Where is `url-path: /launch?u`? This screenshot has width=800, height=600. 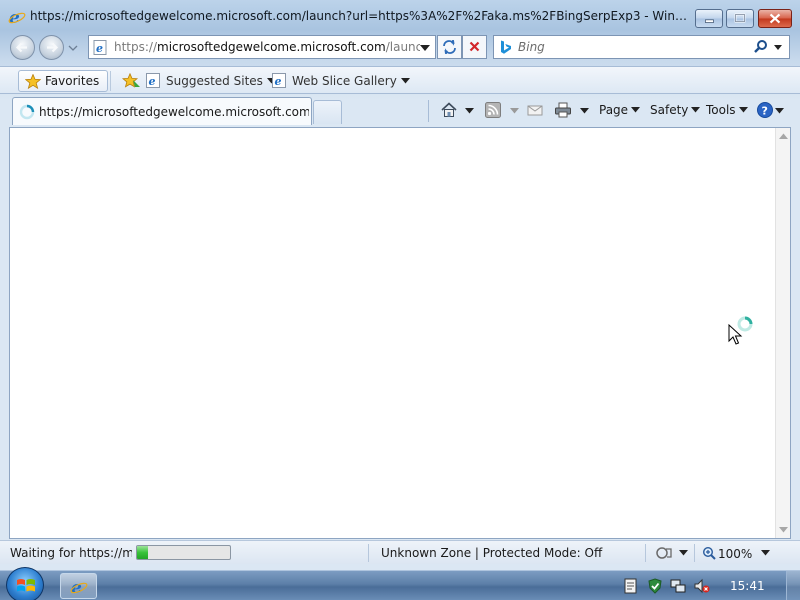
url-path: /launch?u is located at coordinates (402, 47).